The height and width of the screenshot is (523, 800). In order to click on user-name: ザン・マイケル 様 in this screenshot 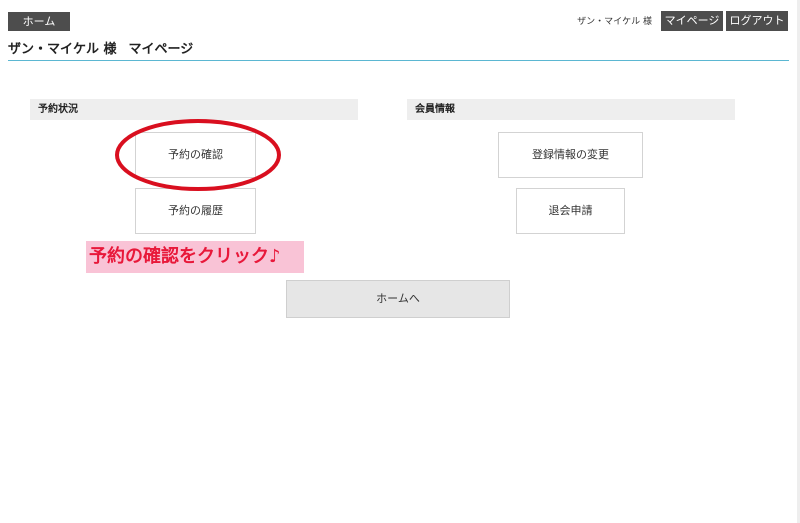, I will do `click(62, 49)`.